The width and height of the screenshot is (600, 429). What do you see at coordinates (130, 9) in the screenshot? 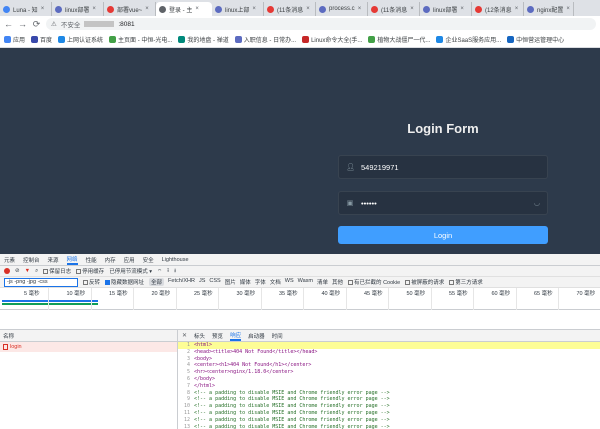
I see `browser-tab: 部署vue~ ×` at bounding box center [130, 9].